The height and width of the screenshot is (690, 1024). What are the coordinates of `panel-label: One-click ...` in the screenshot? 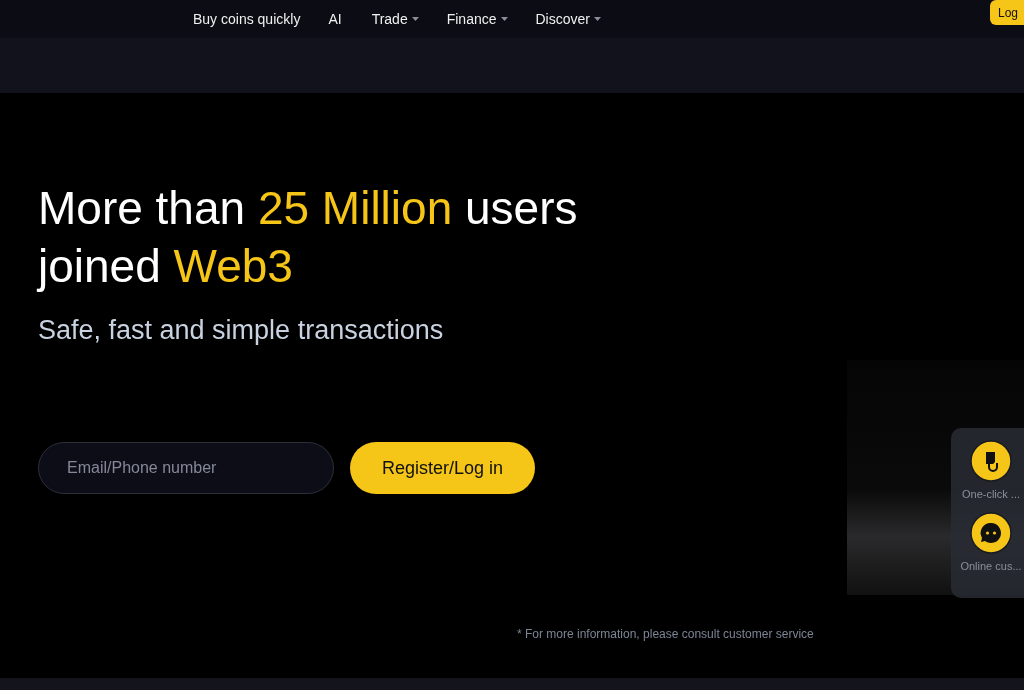 It's located at (991, 494).